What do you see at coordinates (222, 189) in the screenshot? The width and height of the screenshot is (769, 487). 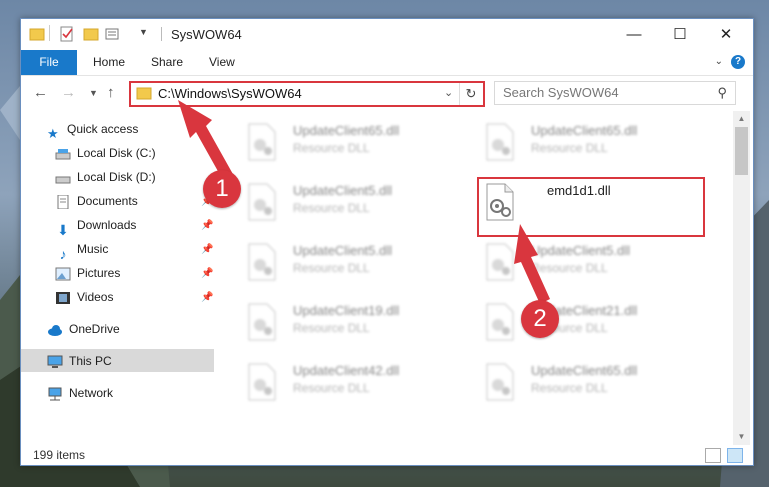 I see `step-badge-1: 1` at bounding box center [222, 189].